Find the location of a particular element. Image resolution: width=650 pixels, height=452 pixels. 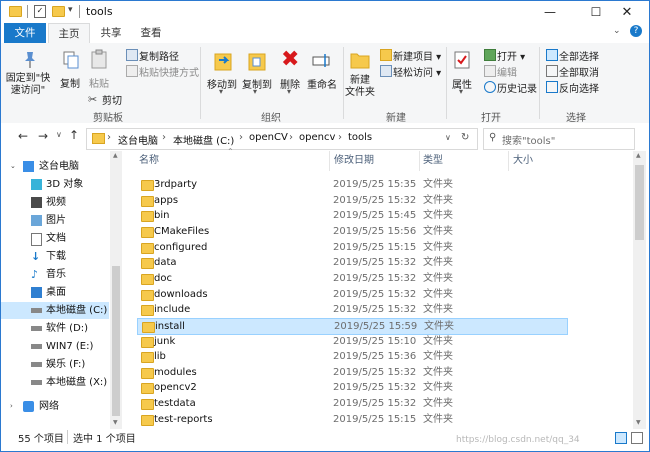

close-button: ✕ is located at coordinates (627, 12).